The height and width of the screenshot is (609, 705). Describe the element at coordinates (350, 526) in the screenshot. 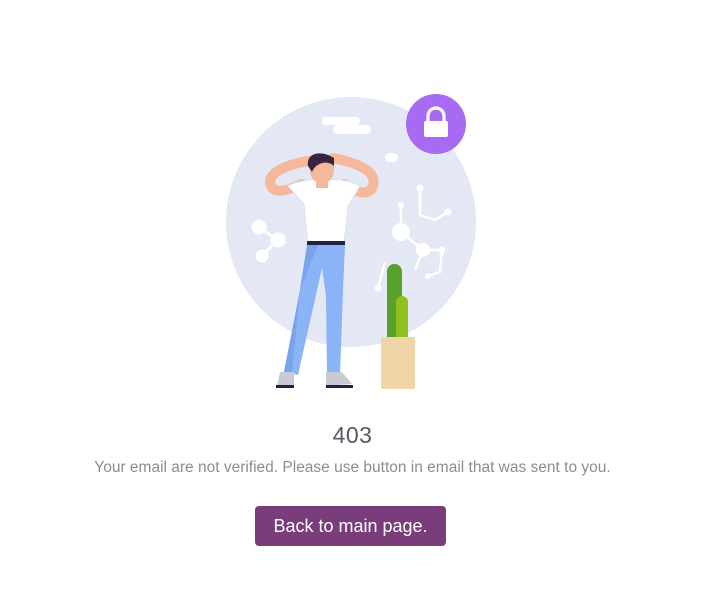

I see `back-to-main-button: Back to main page.` at that location.